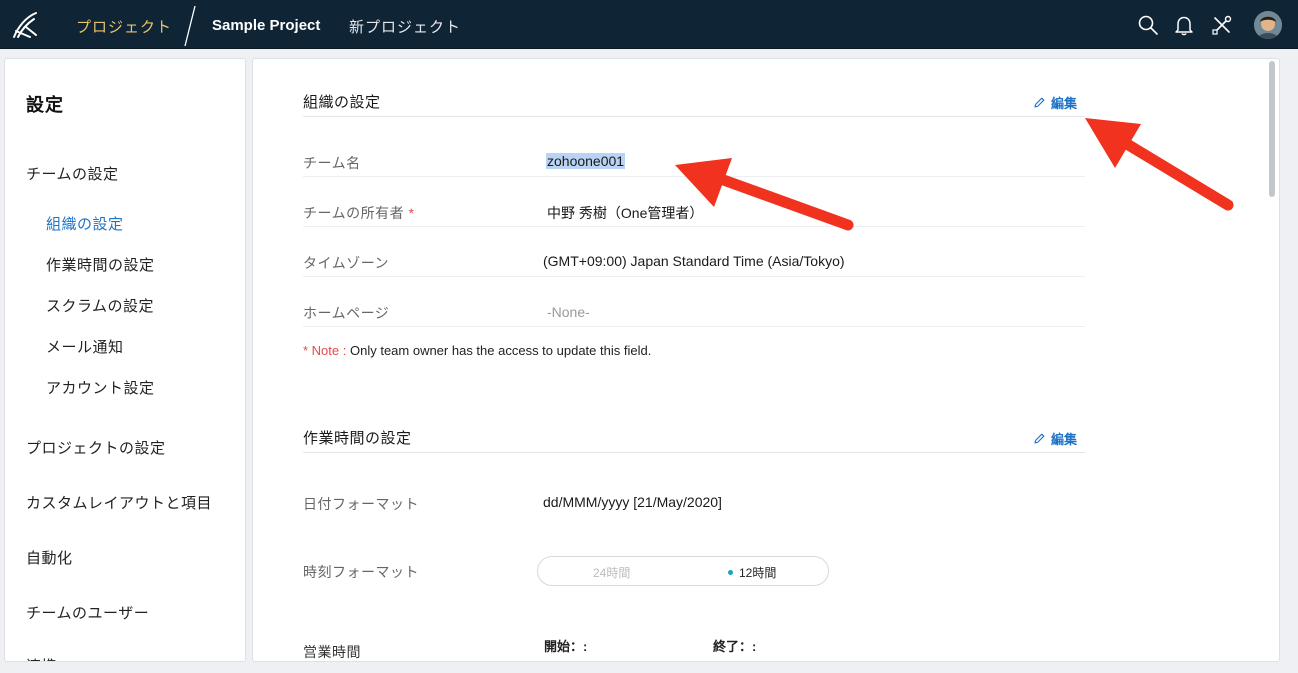  Describe the element at coordinates (568, 312) in the screenshot. I see `homepage-value: -None-` at that location.